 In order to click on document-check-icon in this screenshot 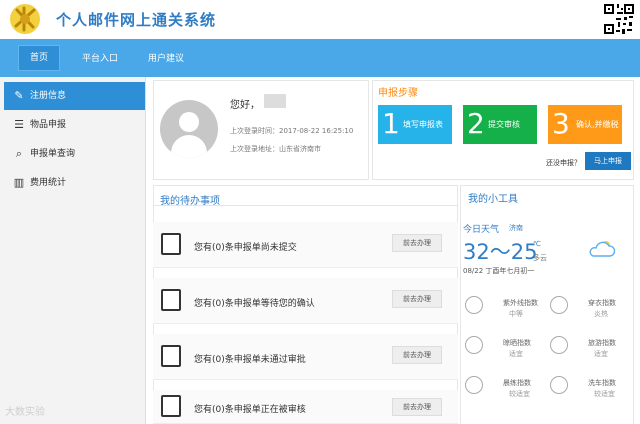, I will do `click(171, 300)`.